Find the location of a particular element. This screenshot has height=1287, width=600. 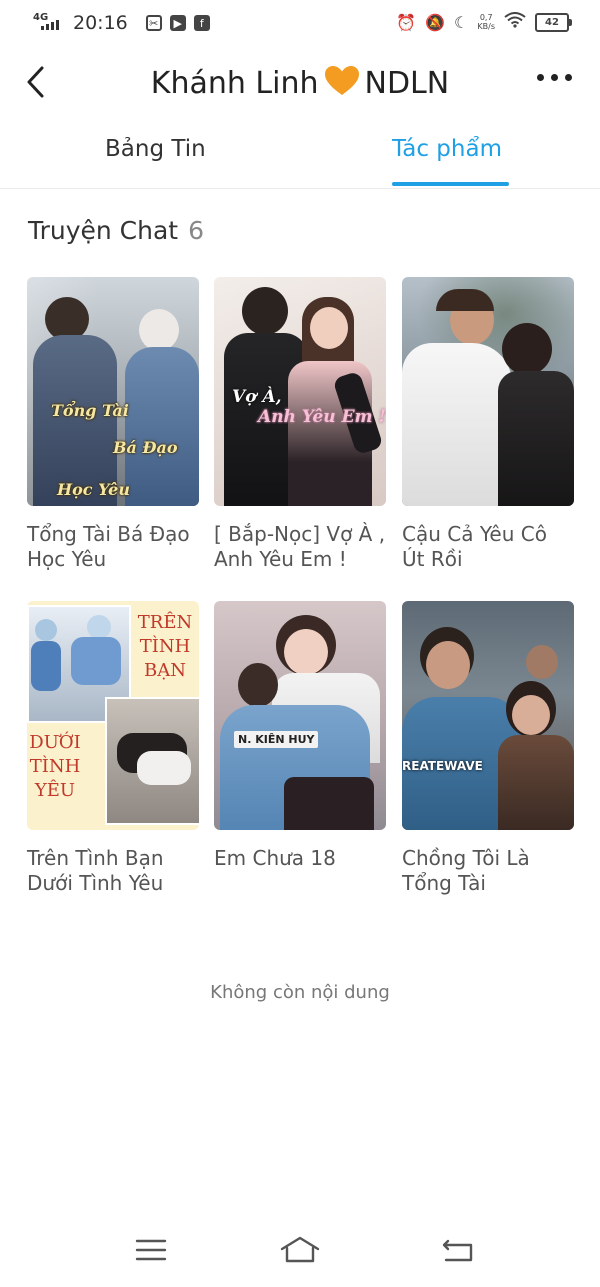

mute-icon: 🔕 is located at coordinates (435, 22).